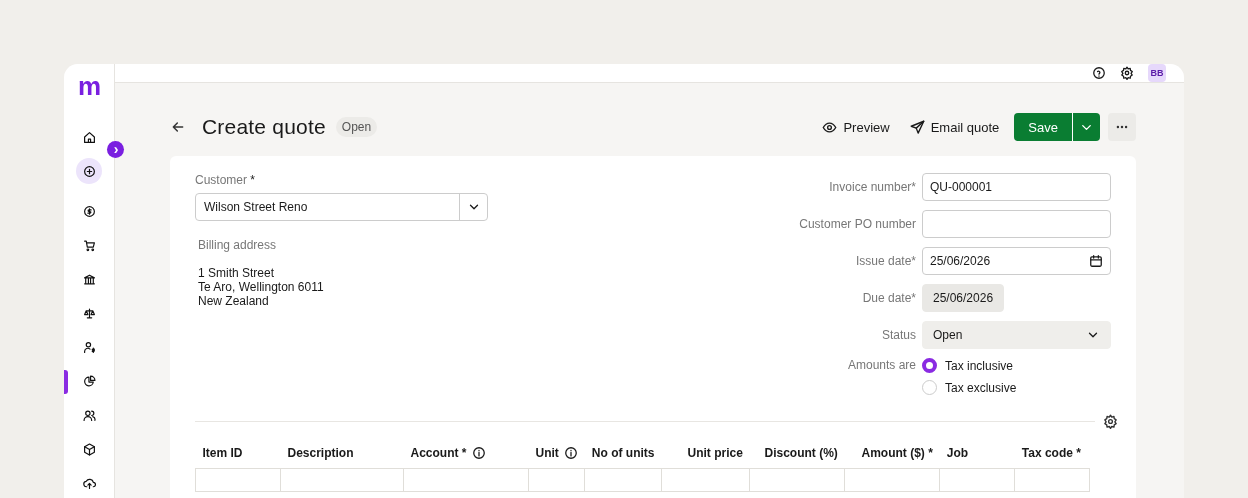 This screenshot has height=498, width=1248. I want to click on dollar-icon, so click(89, 211).